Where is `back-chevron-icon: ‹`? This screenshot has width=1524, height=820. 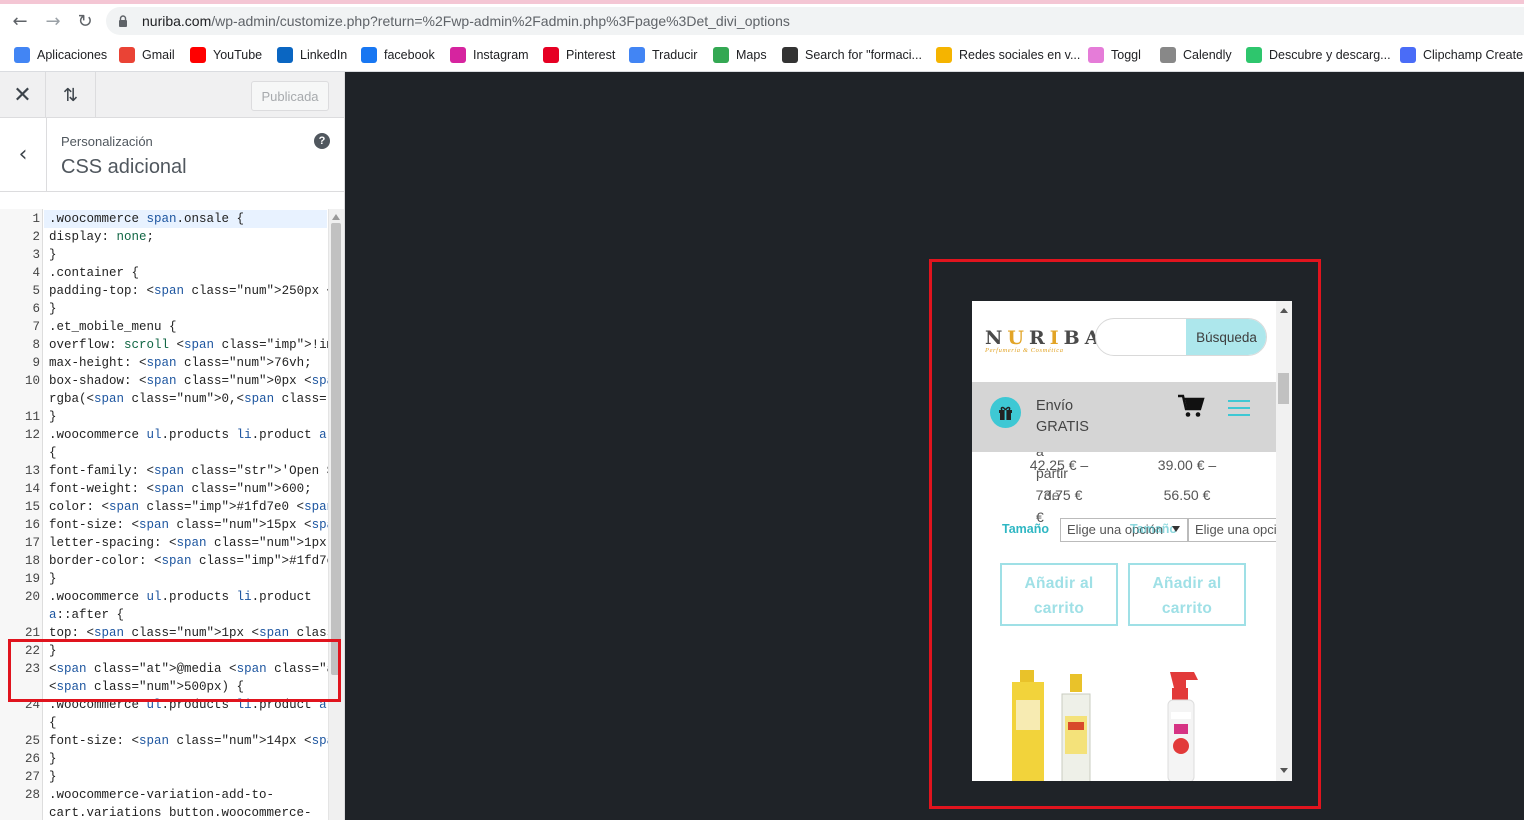 back-chevron-icon: ‹ is located at coordinates (23, 154).